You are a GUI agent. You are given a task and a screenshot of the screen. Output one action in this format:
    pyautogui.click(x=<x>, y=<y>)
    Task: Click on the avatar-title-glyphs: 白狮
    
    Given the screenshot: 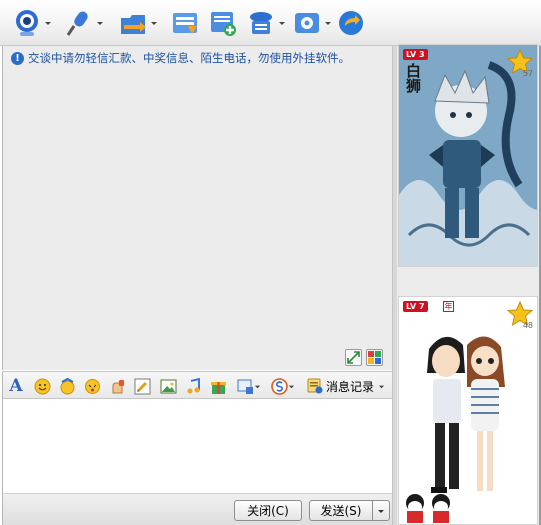 What is the action you would take?
    pyautogui.click(x=413, y=78)
    